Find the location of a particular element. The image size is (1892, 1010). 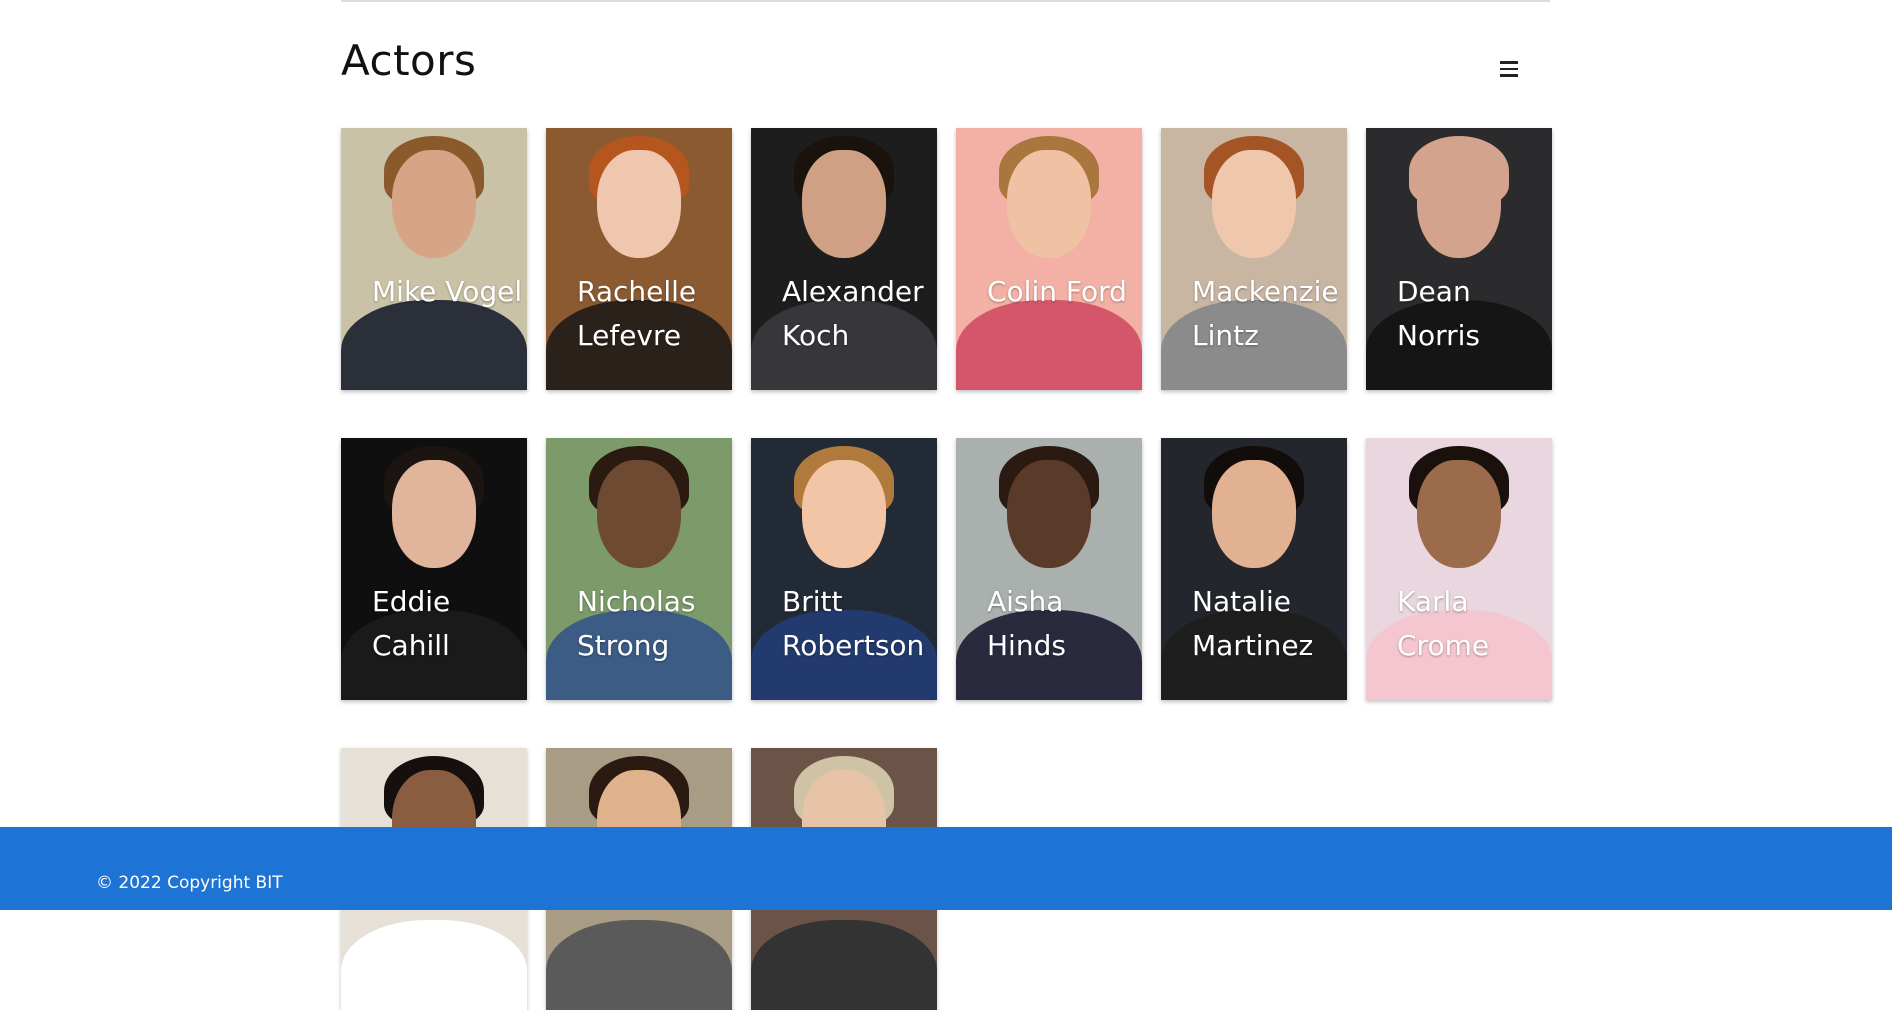

actor-name: Mike Vogel is located at coordinates (447, 291).